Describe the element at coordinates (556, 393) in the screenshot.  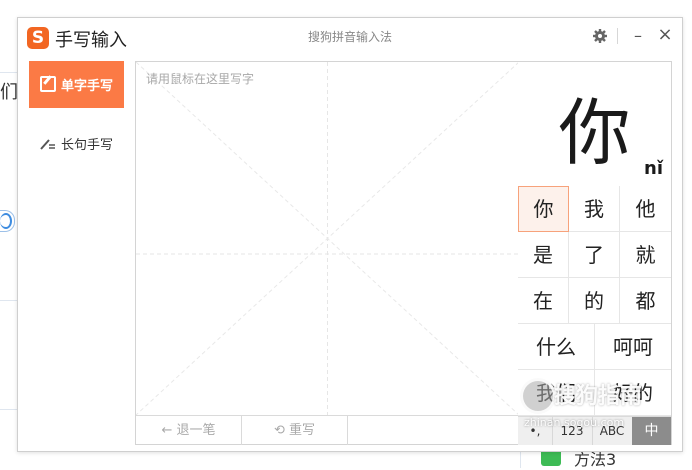
I see `candidate-cell: 我们` at that location.